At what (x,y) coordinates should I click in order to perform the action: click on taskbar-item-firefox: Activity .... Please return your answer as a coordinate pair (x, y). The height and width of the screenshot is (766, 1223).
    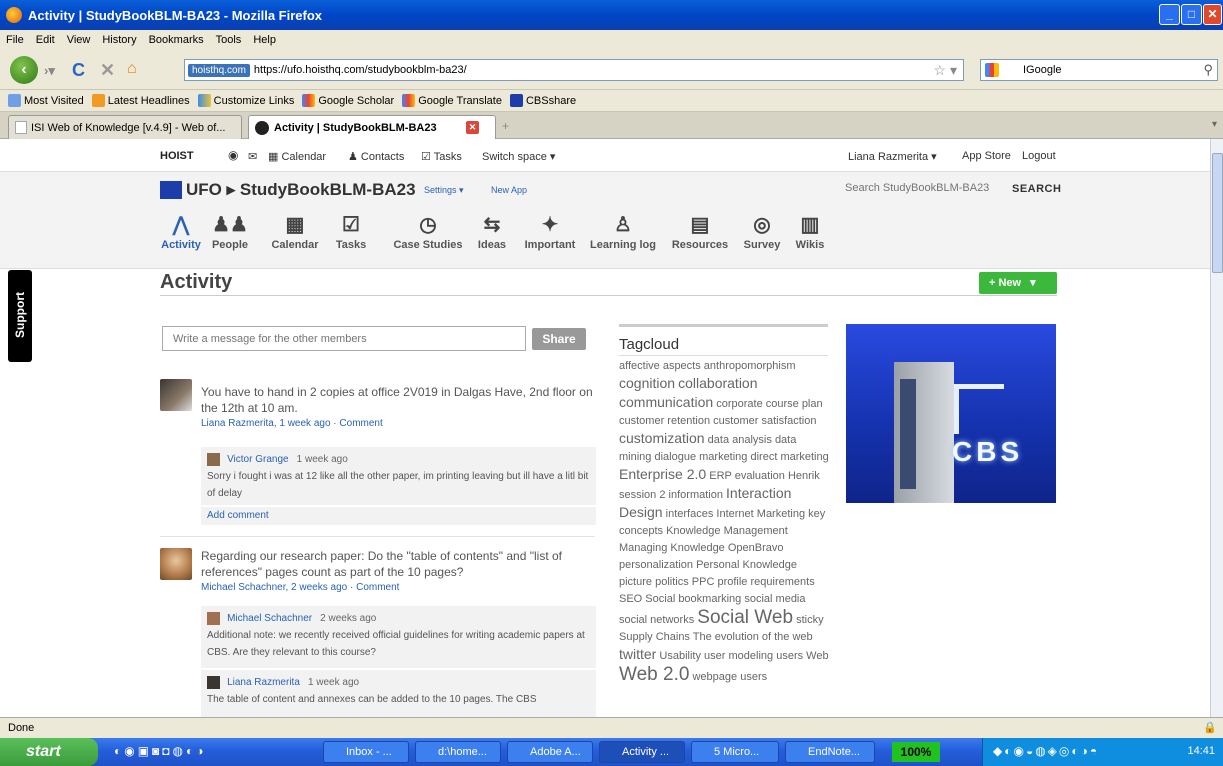
    Looking at the image, I should click on (642, 752).